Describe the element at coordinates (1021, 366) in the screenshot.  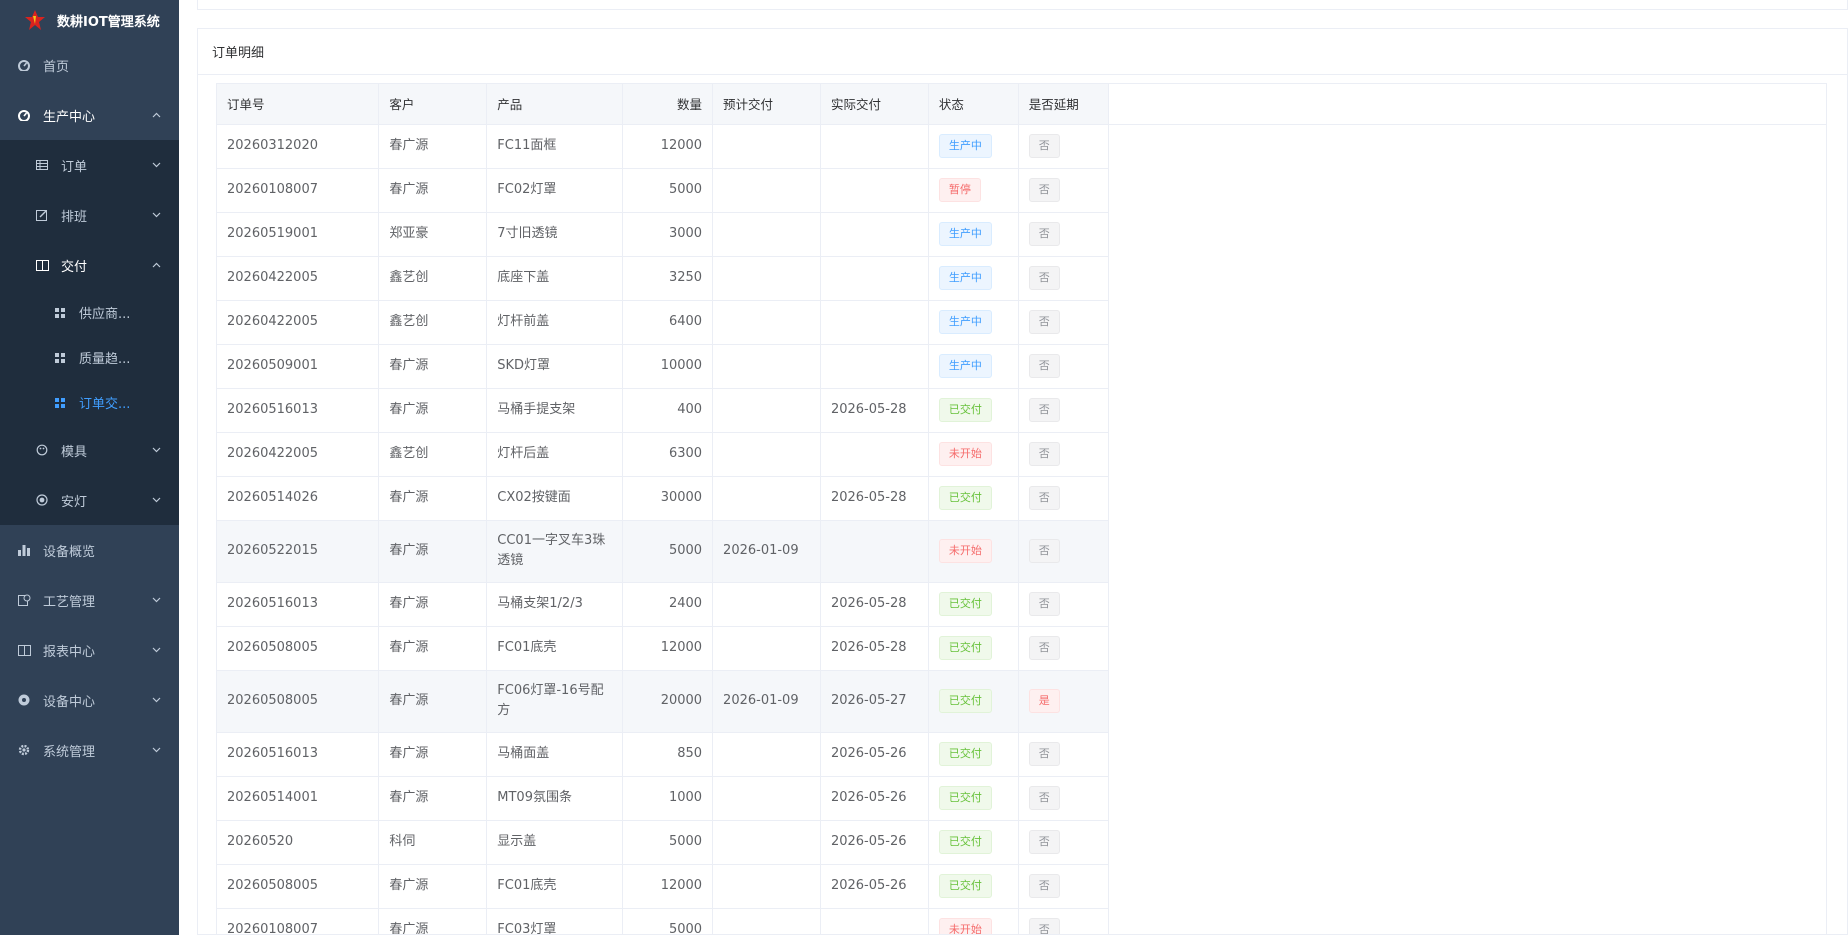
I see `table-row: 20260509001 春广源 SKD灯罩 10000 生产中 否` at that location.